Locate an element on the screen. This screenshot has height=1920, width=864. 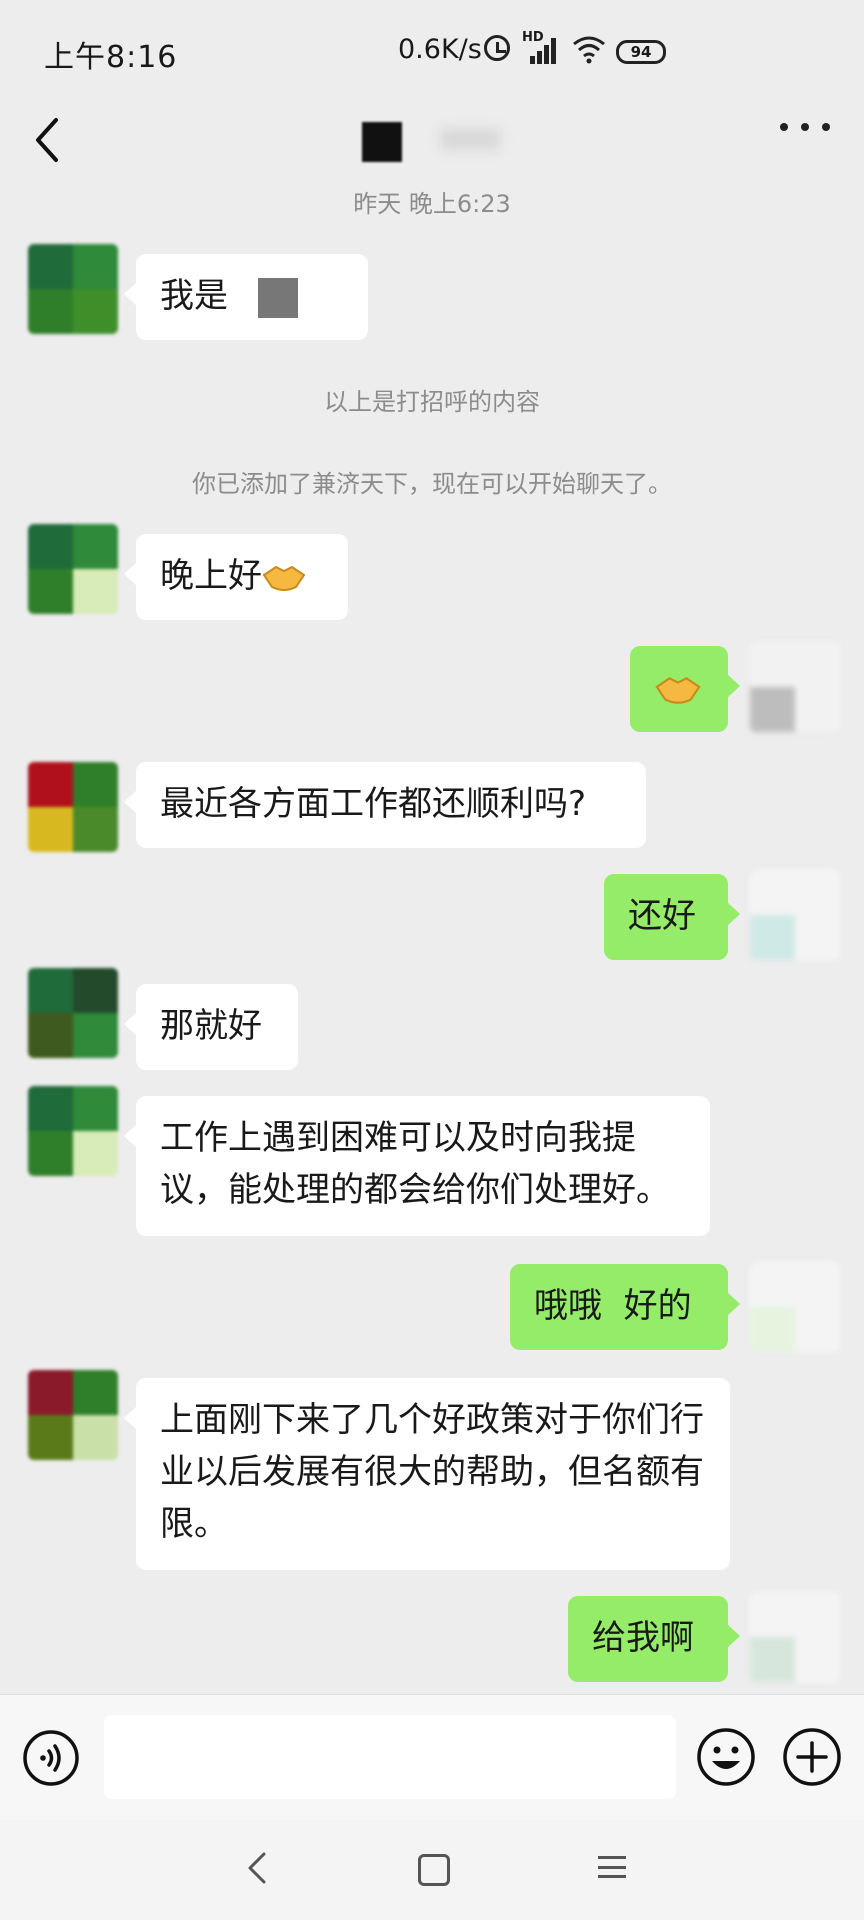
more-dots-icon is located at coordinates (805, 127).